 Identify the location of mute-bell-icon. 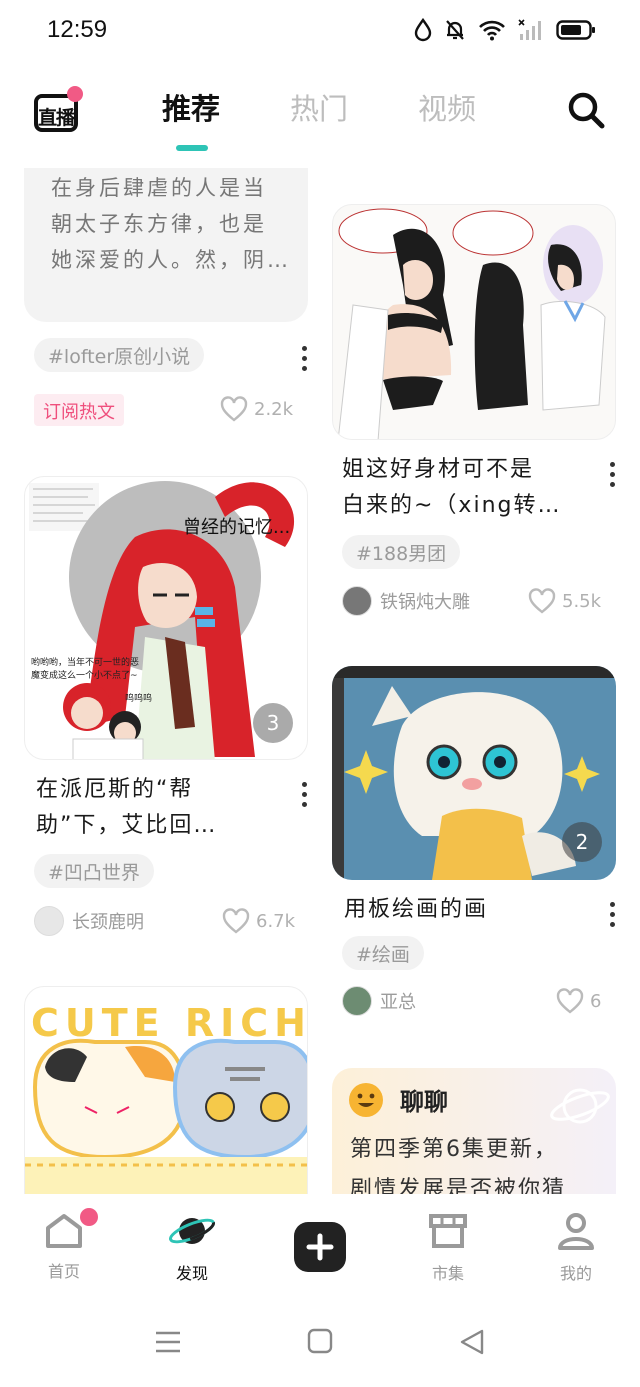
(455, 30).